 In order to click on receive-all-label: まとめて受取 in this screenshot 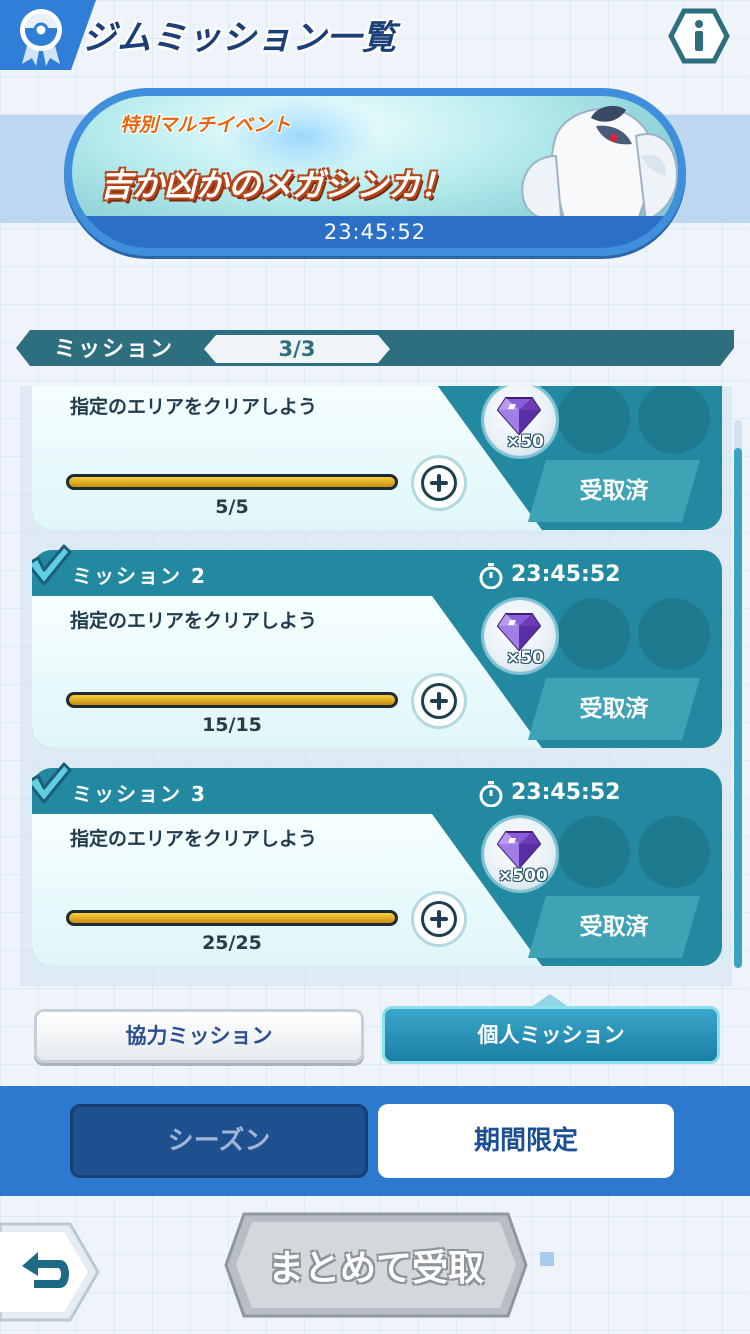, I will do `click(375, 1268)`.